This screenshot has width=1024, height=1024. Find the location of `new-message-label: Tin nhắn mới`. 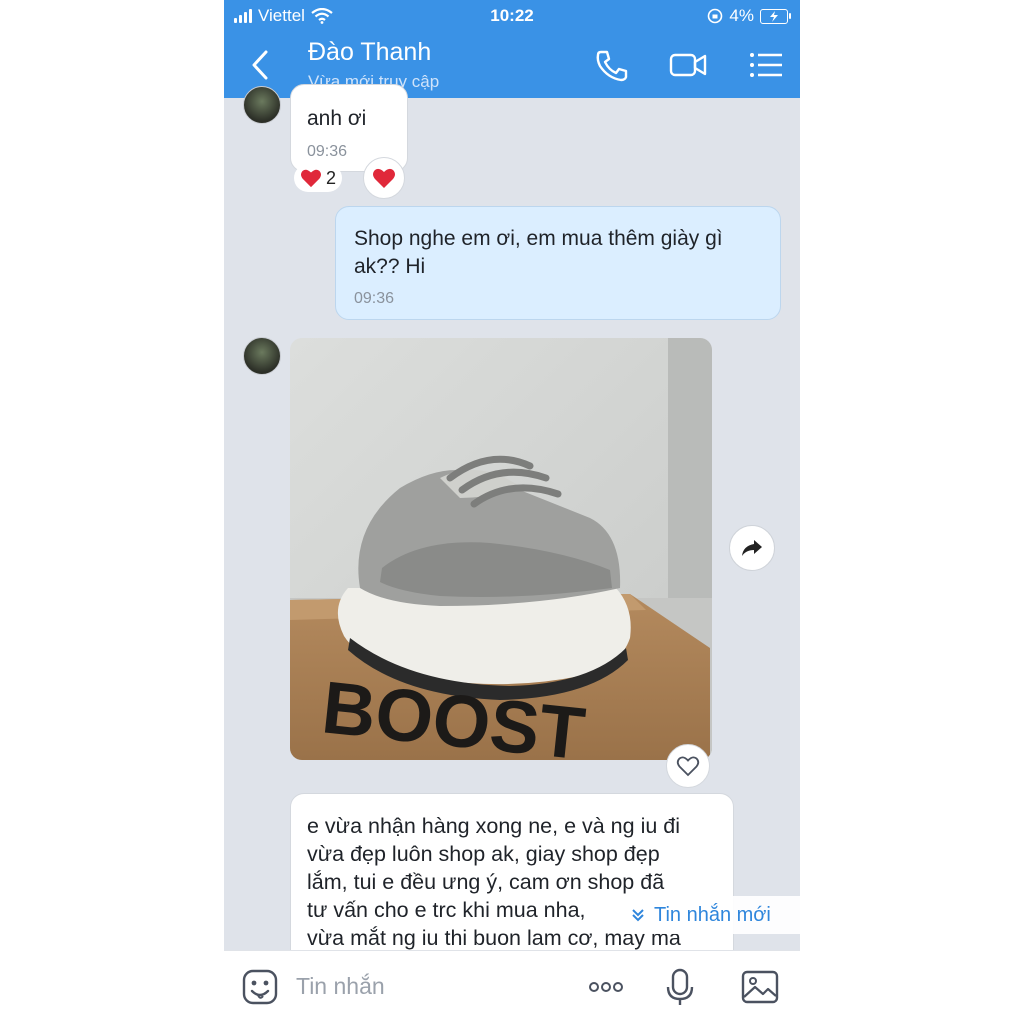

new-message-label: Tin nhắn mới is located at coordinates (712, 914).